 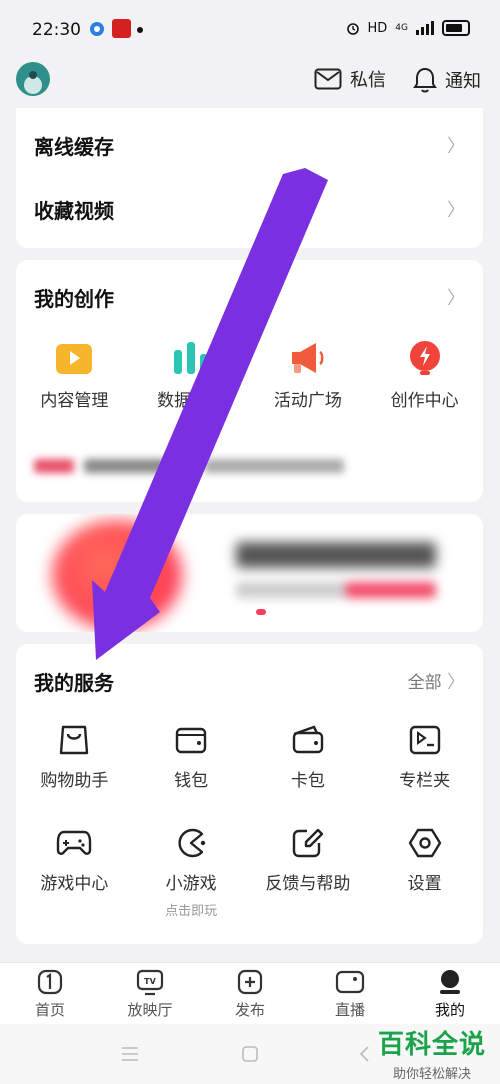 What do you see at coordinates (368, 80) in the screenshot?
I see `messages-label: 私信` at bounding box center [368, 80].